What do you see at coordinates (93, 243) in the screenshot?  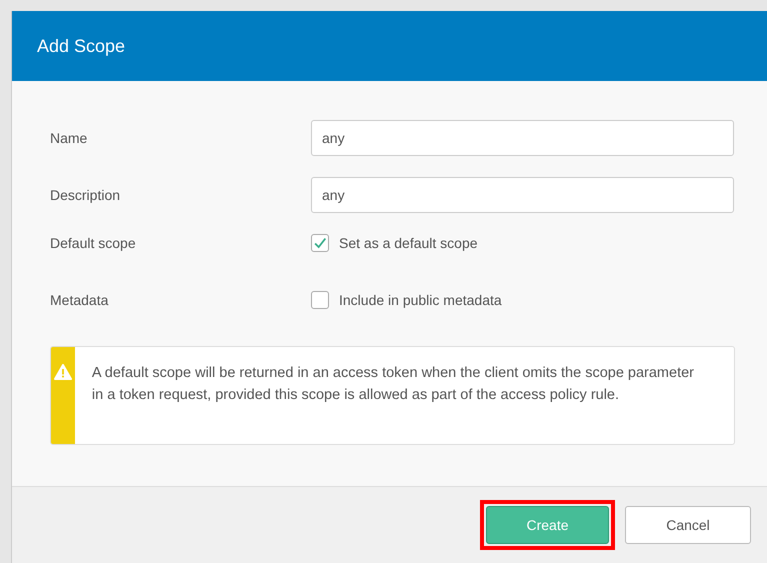 I see `field-label: Default scope` at bounding box center [93, 243].